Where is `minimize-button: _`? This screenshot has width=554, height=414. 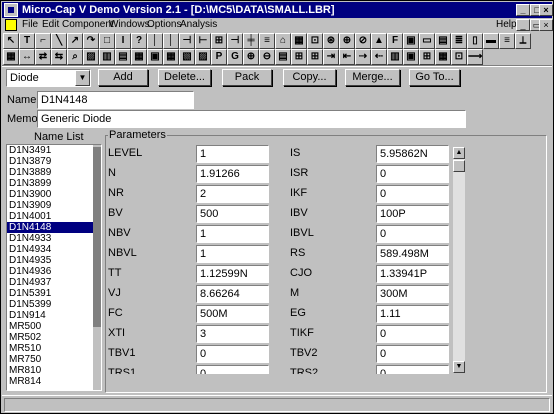
minimize-button: _ is located at coordinates (523, 10).